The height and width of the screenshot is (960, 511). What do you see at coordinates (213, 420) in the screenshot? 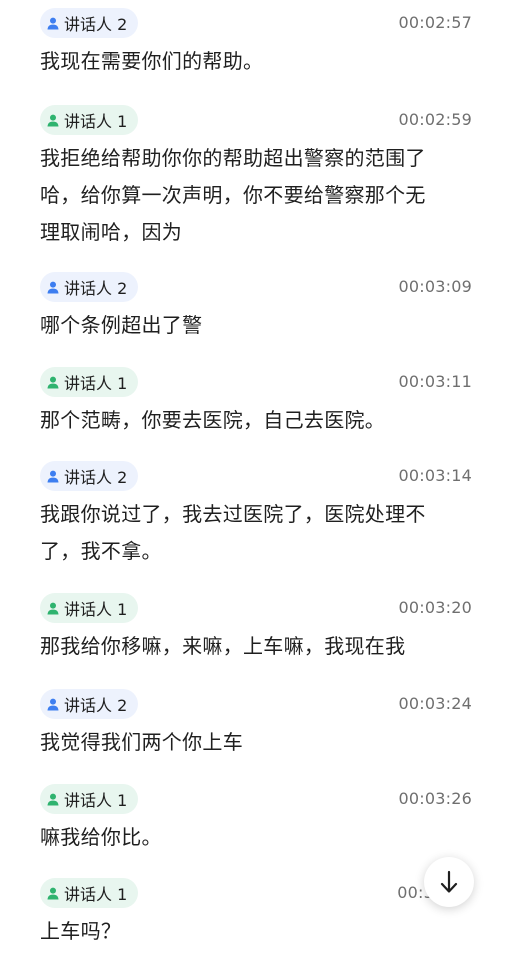
I see `entry-text: 那个范畴，你要去医院，自己去医院。` at bounding box center [213, 420].